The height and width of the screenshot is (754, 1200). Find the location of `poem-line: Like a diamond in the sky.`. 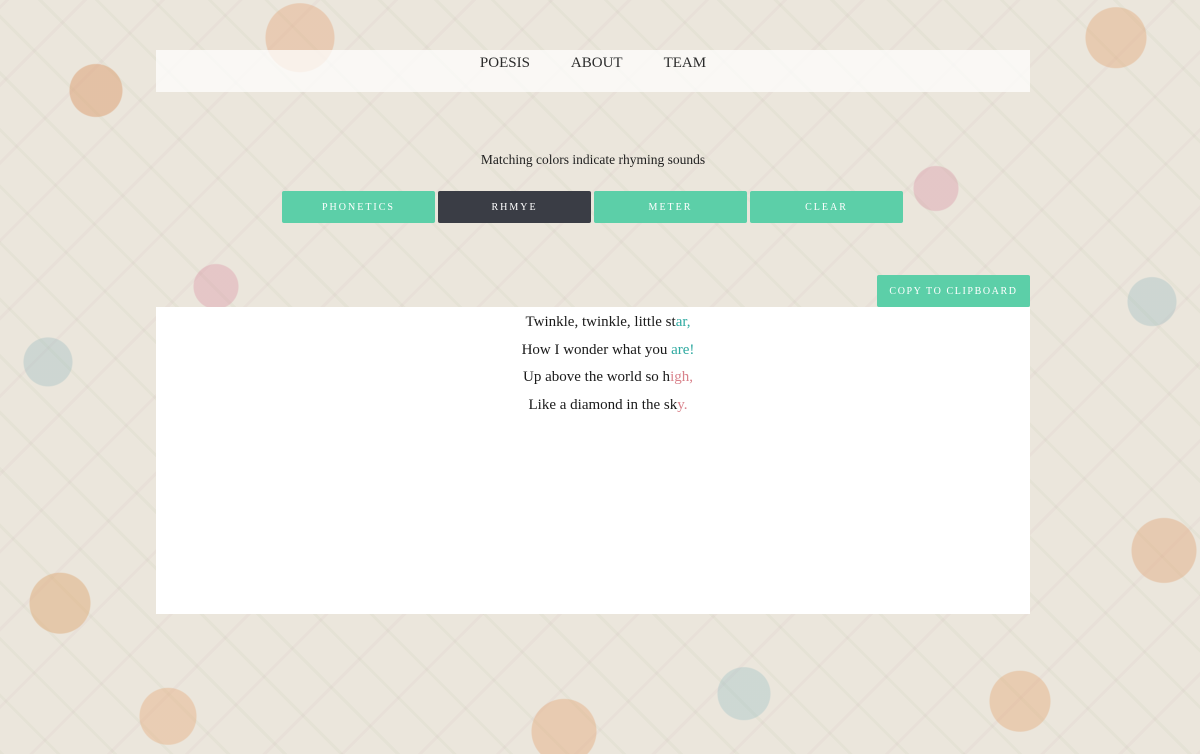

poem-line: Like a diamond in the sky. is located at coordinates (593, 410).